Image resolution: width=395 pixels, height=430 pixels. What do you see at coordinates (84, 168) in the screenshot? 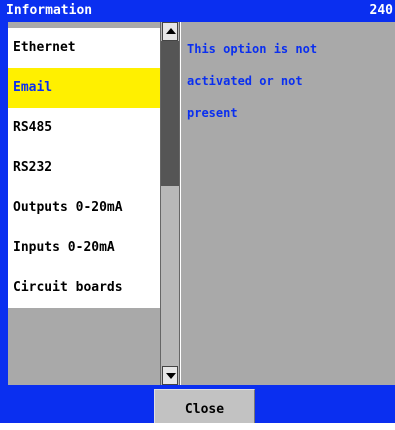
I see `menu-item-rs232: RS232` at bounding box center [84, 168].